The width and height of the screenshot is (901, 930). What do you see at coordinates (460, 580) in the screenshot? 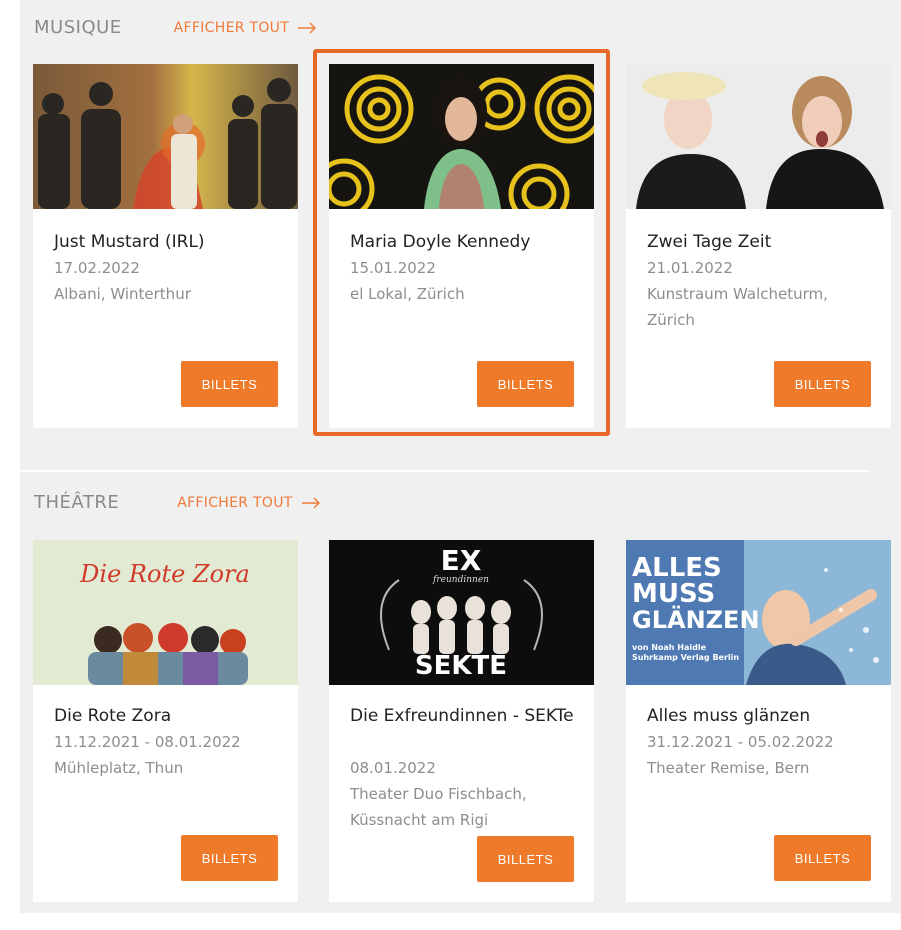
I see `poster-subtitle: freundinnen` at bounding box center [460, 580].